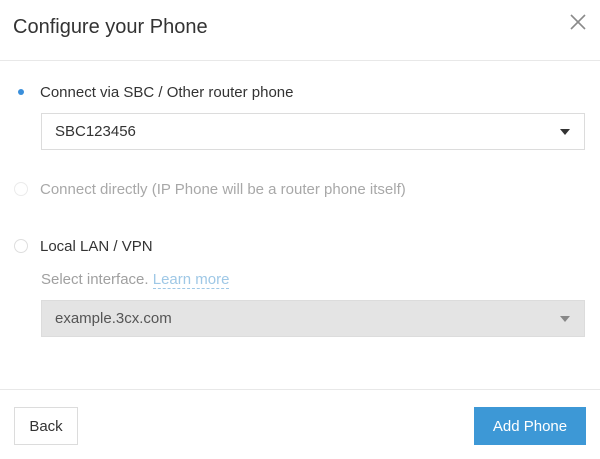  I want to click on sbc-select-value: SBC123456, so click(95, 131).